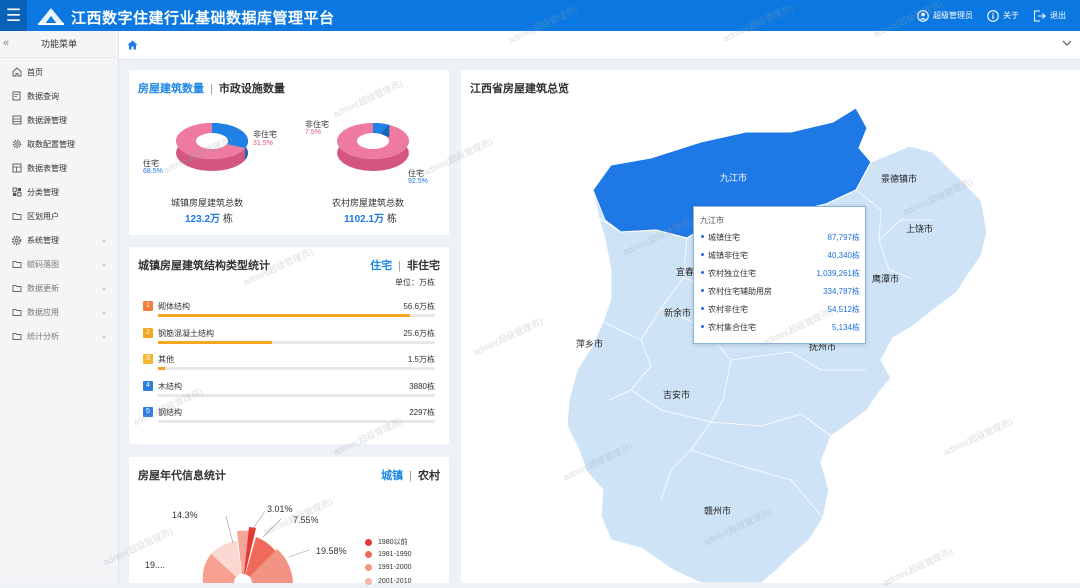 This screenshot has width=1080, height=588. I want to click on sidebar-item-4: 数据表管理, so click(59, 168).